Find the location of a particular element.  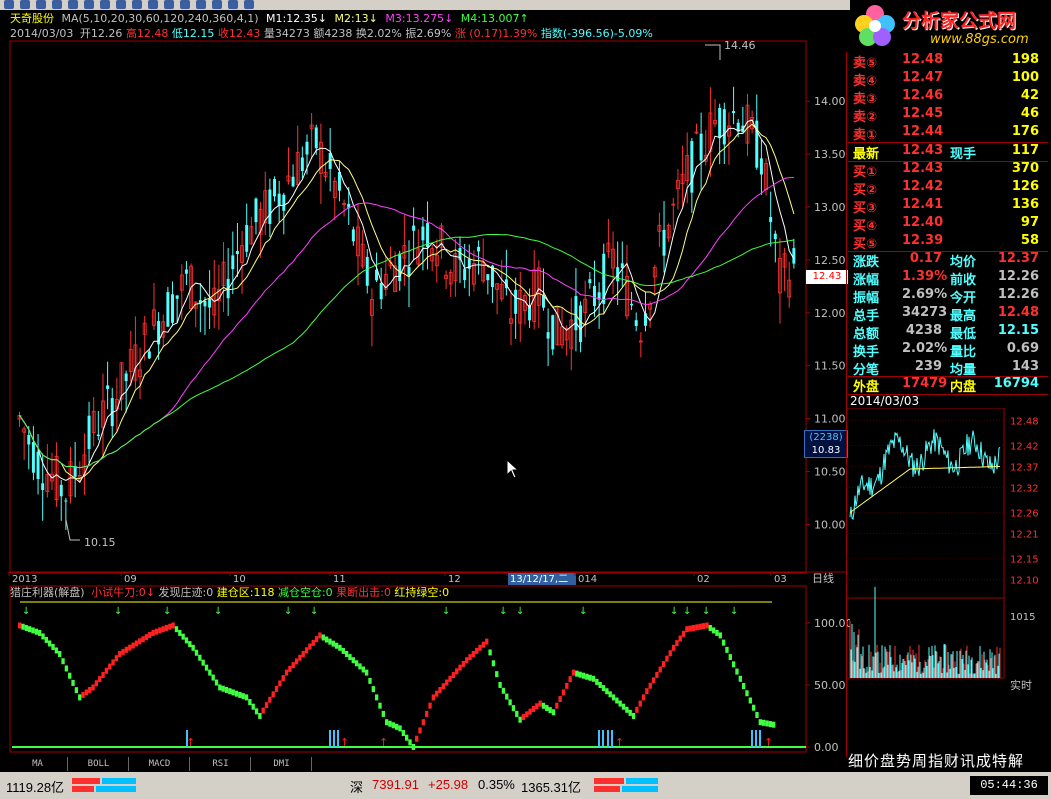

sell-row-3: 卖③ 12.46 42 is located at coordinates (947, 97).